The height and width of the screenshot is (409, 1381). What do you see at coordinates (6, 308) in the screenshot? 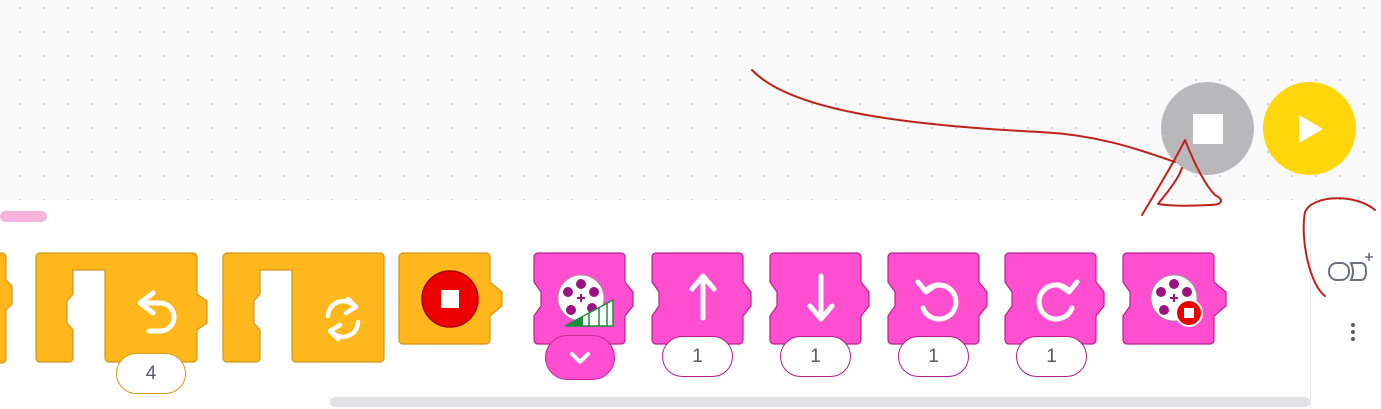
I see `block-partial-orange` at bounding box center [6, 308].